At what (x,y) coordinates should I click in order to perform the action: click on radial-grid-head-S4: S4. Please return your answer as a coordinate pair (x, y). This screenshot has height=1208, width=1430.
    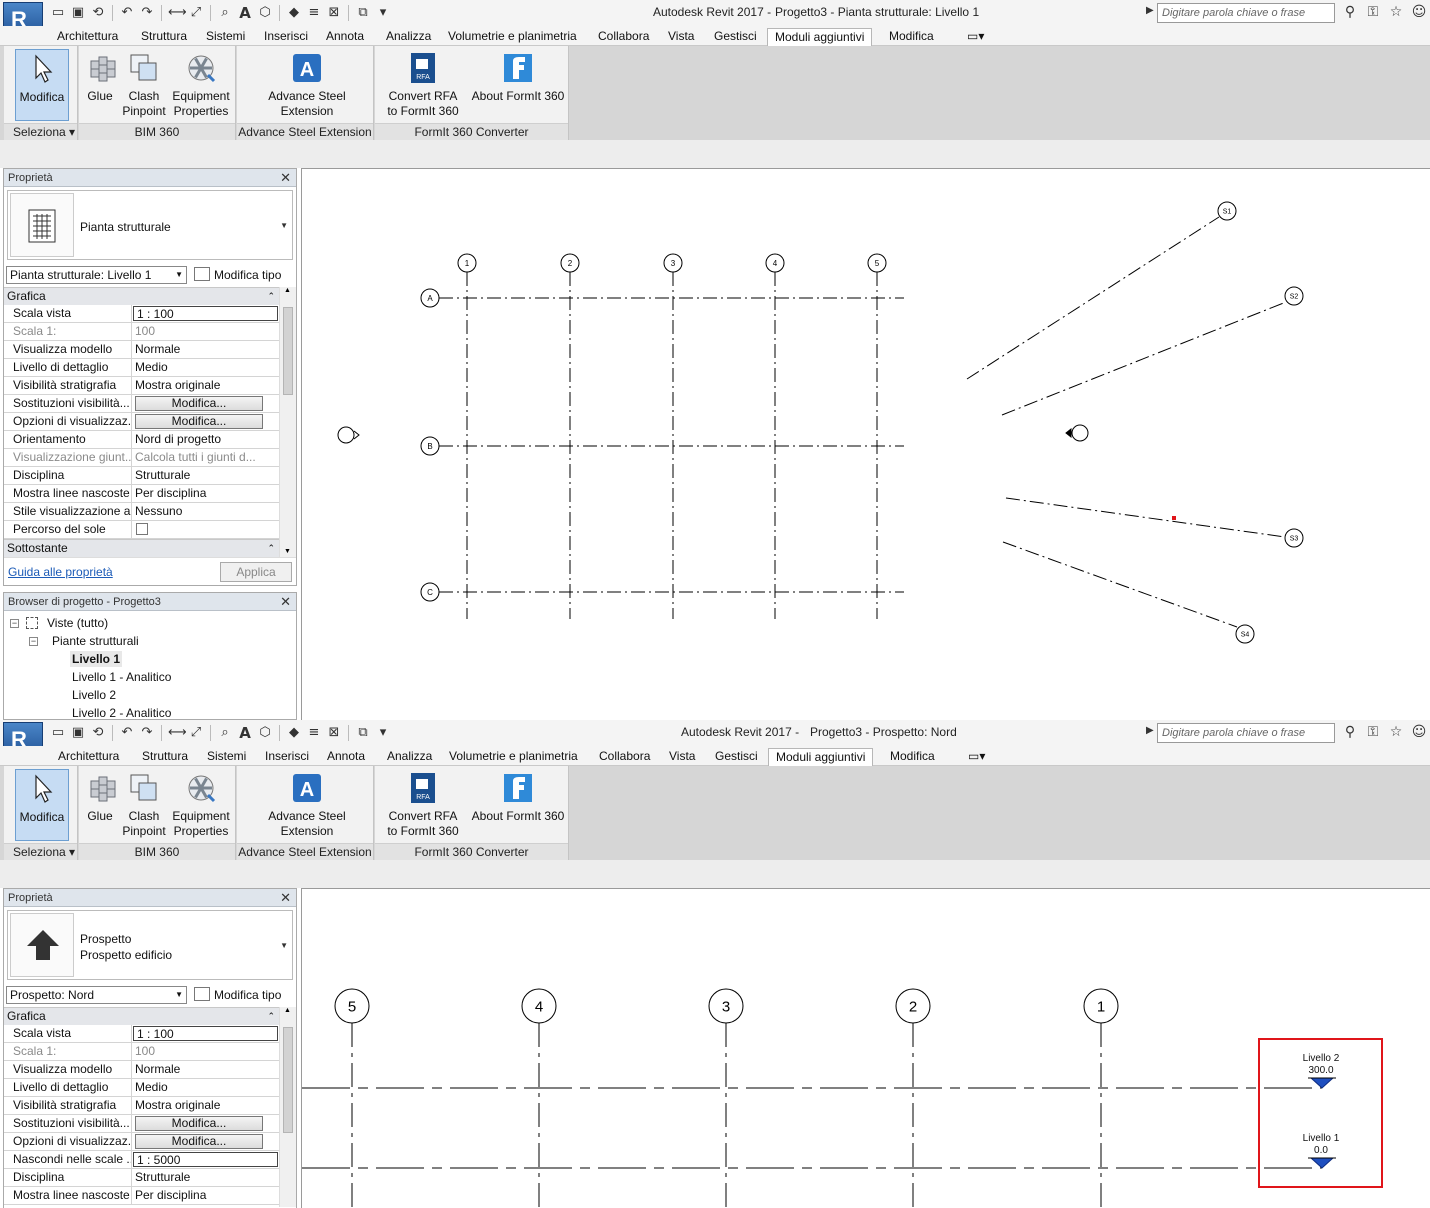
    Looking at the image, I should click on (1245, 634).